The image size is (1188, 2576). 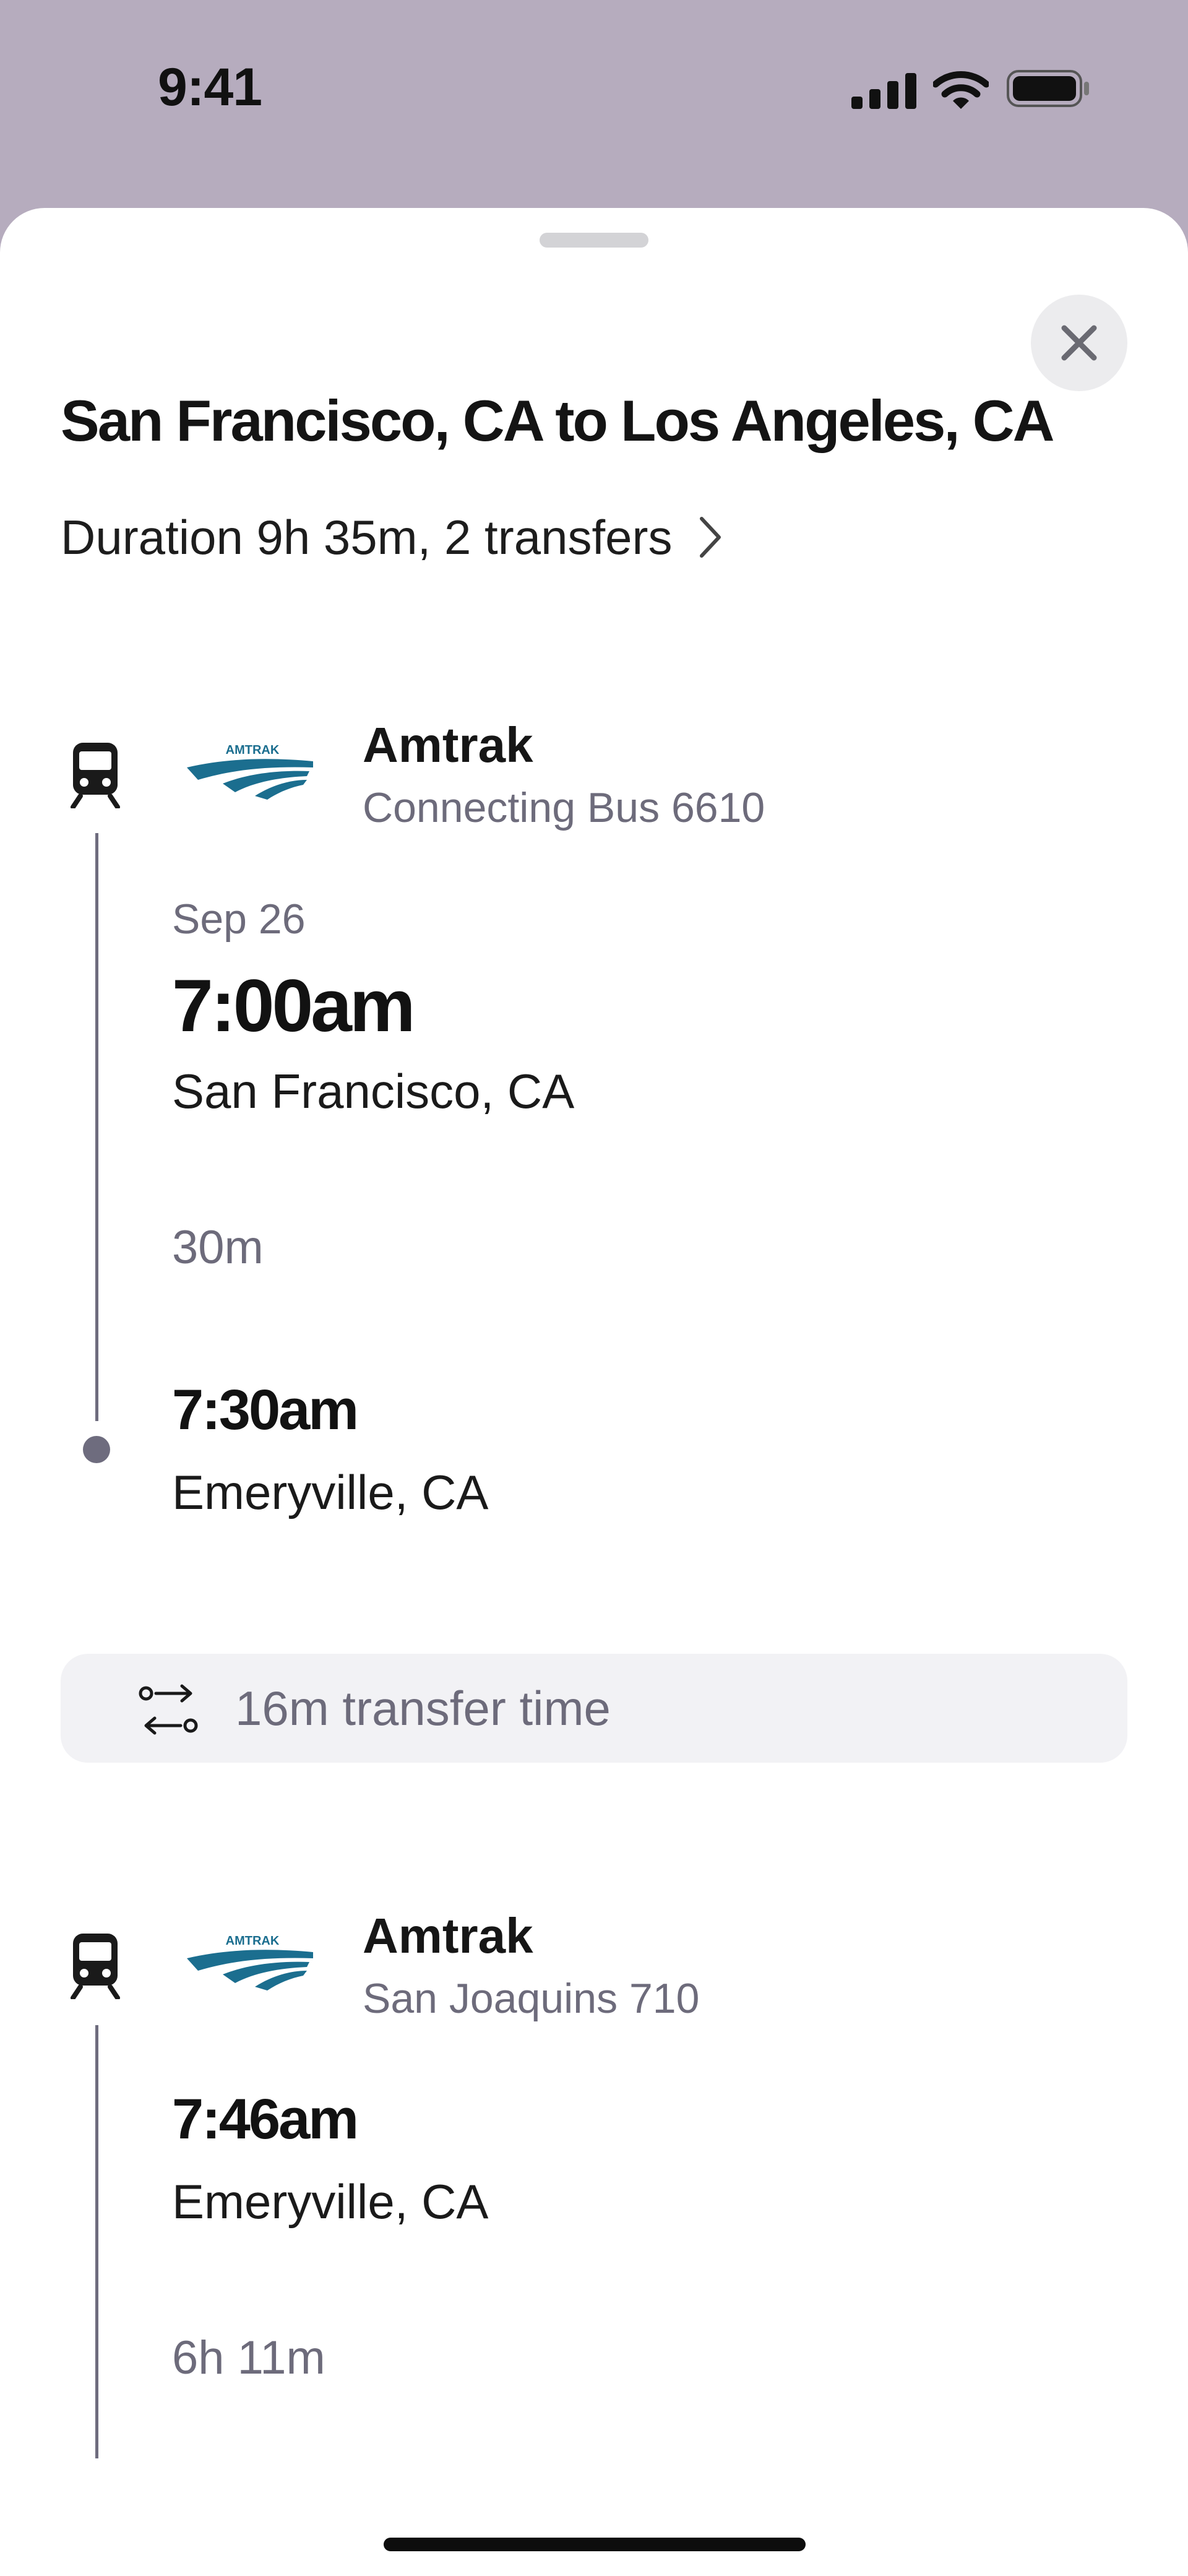 I want to click on departure-station: San Francisco, CA, so click(x=373, y=1091).